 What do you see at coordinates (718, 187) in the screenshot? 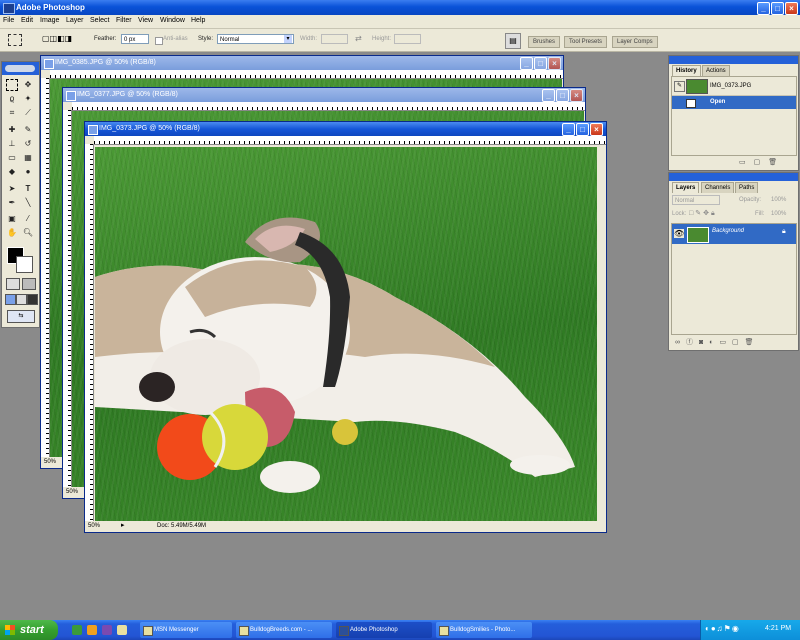
I see `tab-channels: Channels` at bounding box center [718, 187].